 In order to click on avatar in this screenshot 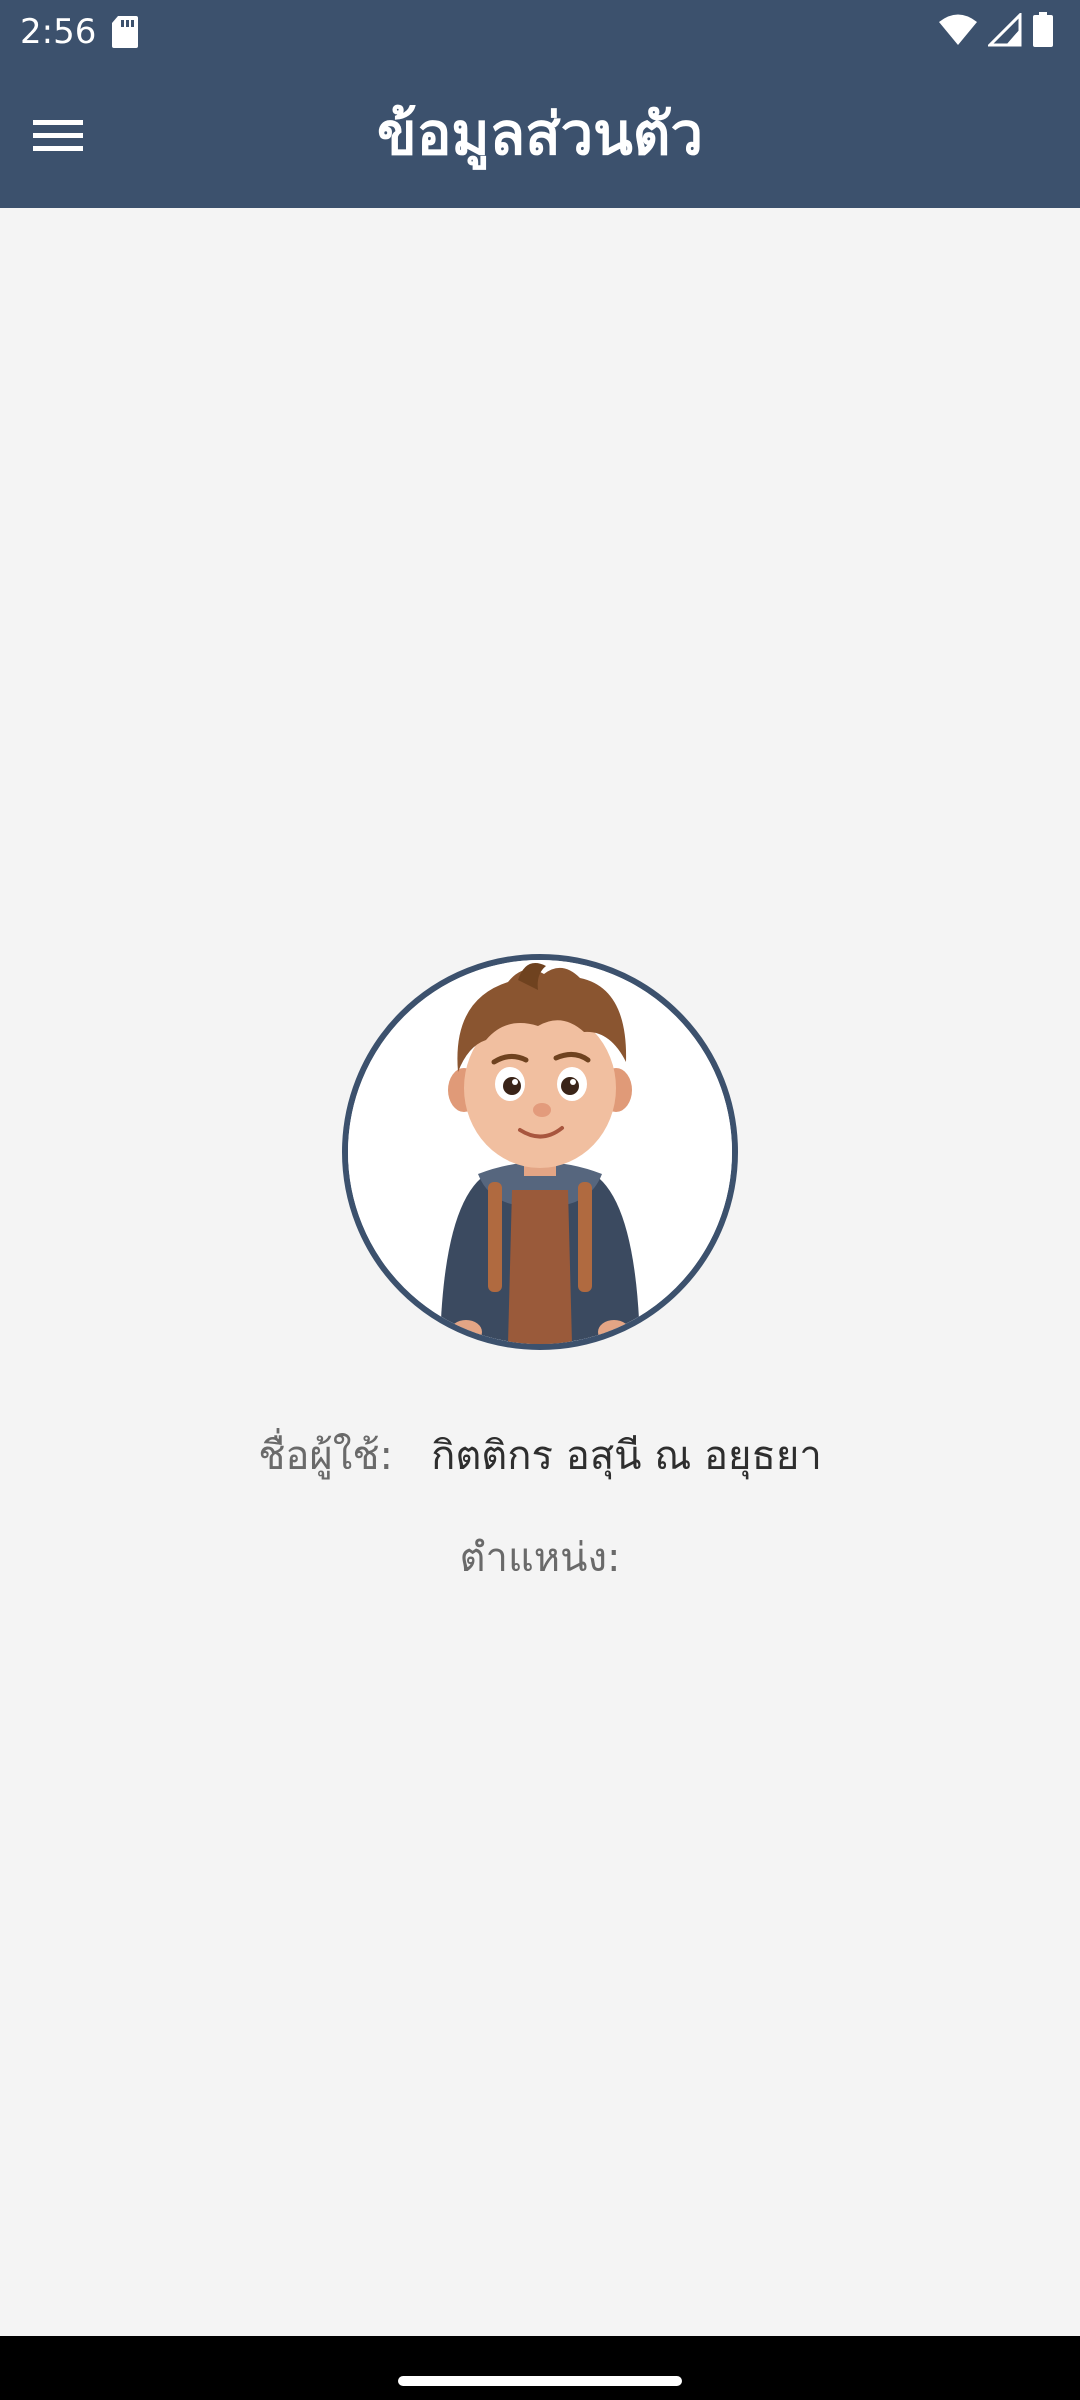, I will do `click(540, 1152)`.